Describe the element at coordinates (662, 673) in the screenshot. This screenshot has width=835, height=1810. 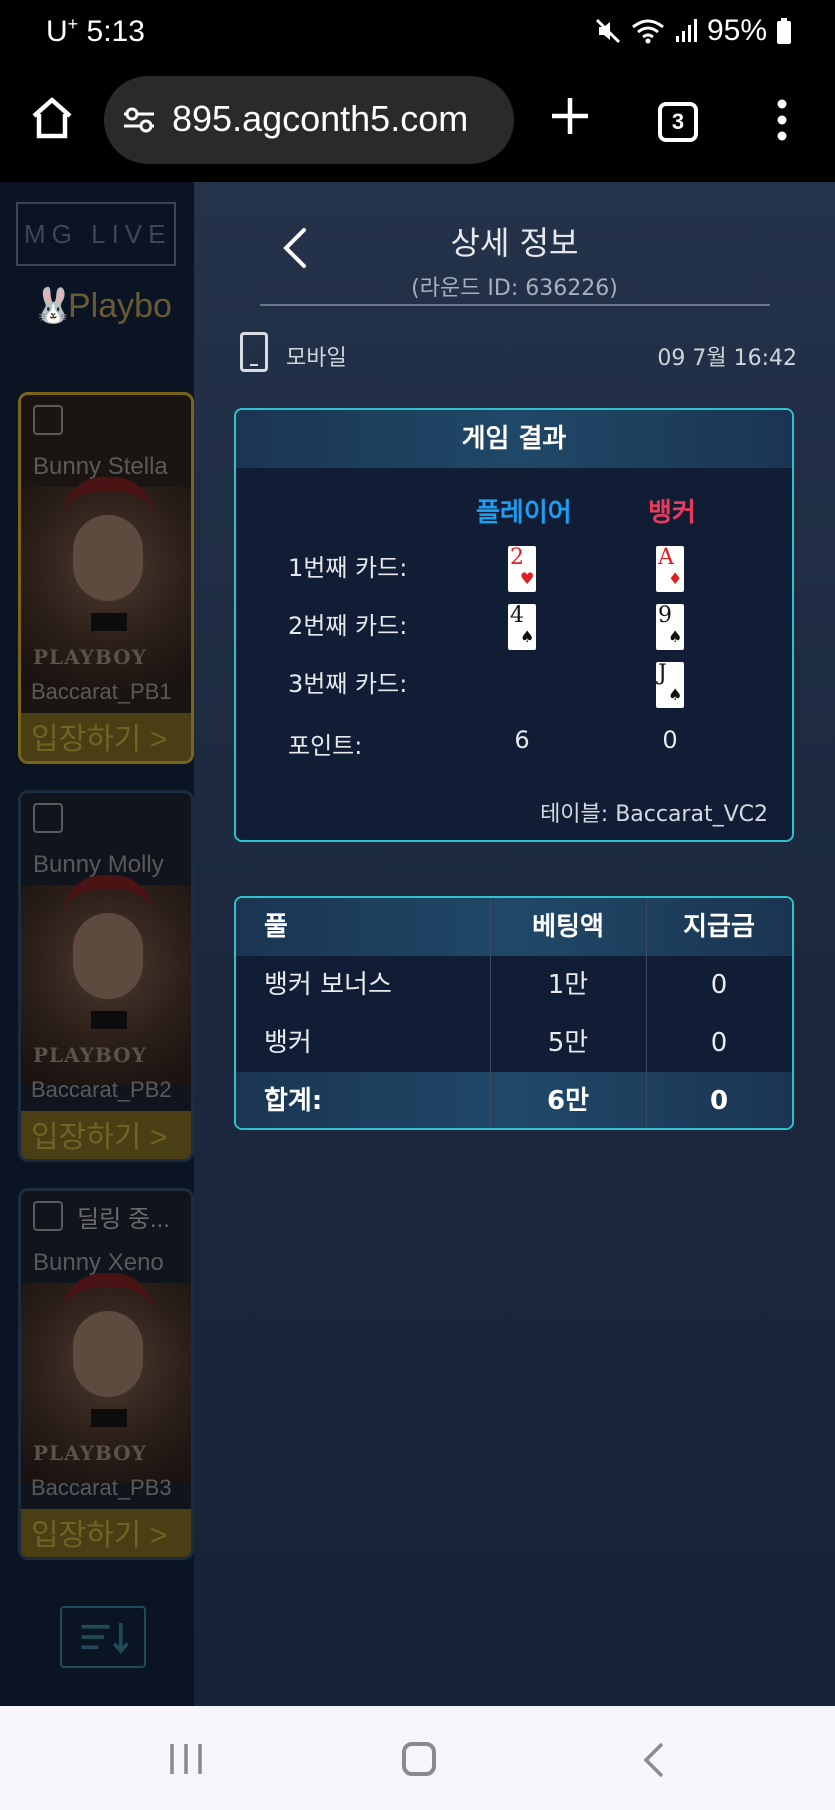
I see `card-rank: J` at that location.